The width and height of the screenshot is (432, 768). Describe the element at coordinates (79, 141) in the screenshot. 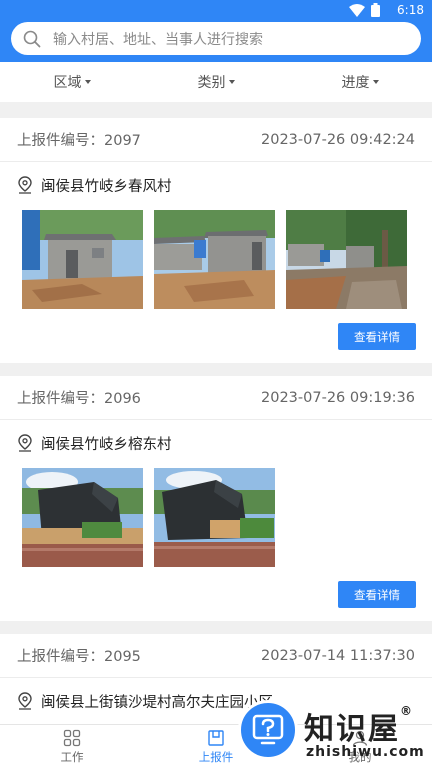

I see `report-number: 上报件编号：2097` at that location.